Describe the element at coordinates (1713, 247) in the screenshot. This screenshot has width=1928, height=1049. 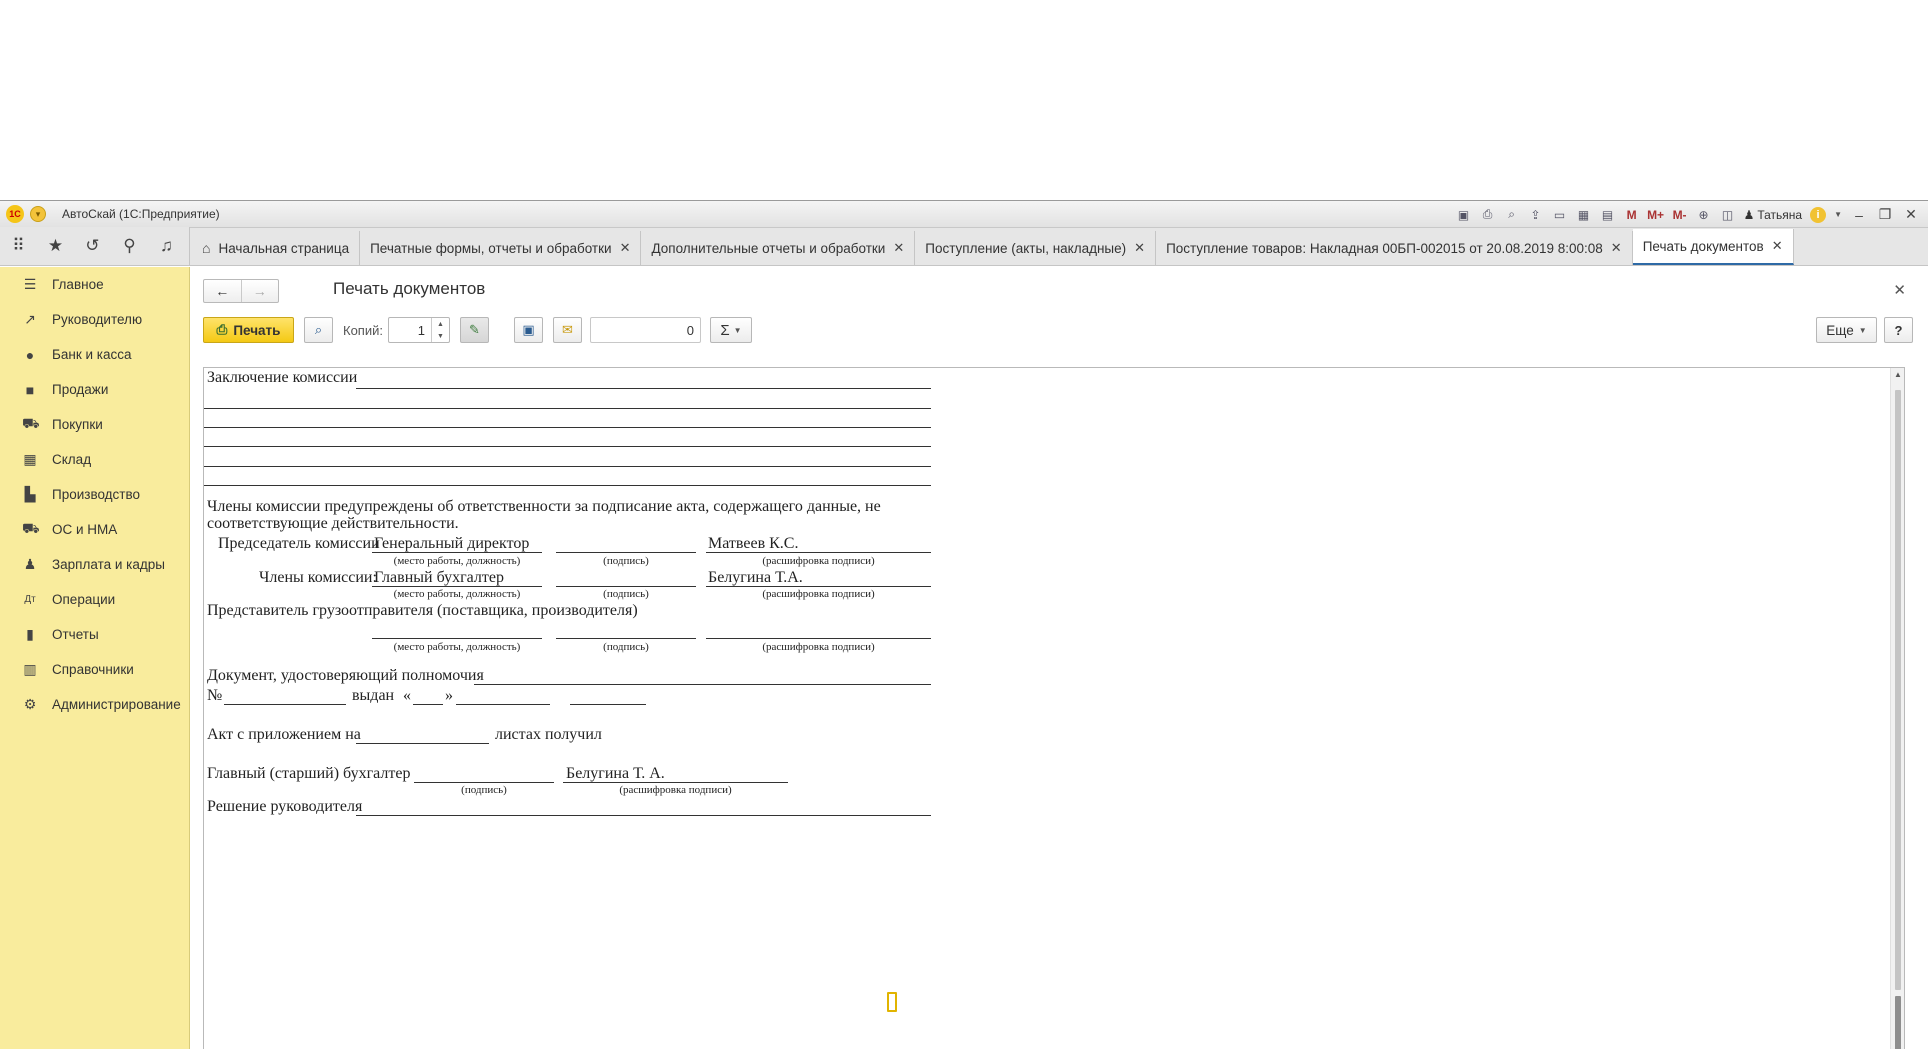
I see `tab-print-documents: Печать документов ✕` at that location.